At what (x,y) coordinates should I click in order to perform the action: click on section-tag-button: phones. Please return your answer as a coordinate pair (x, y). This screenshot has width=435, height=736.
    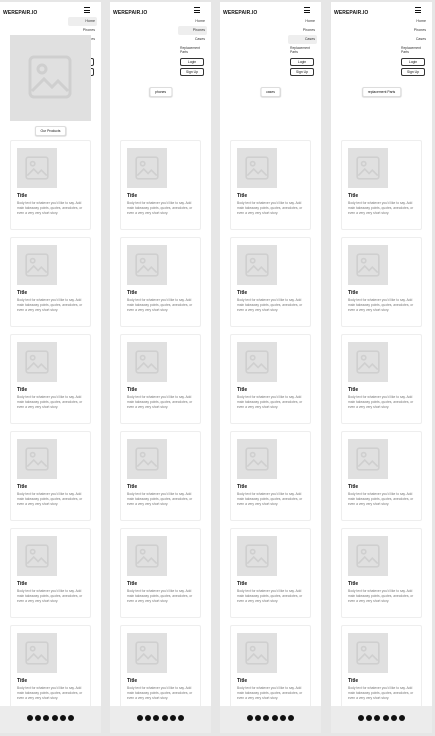
    Looking at the image, I should click on (160, 92).